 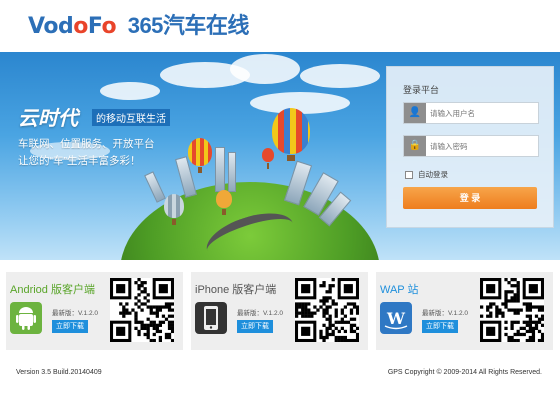 I want to click on password-input, so click(x=482, y=146).